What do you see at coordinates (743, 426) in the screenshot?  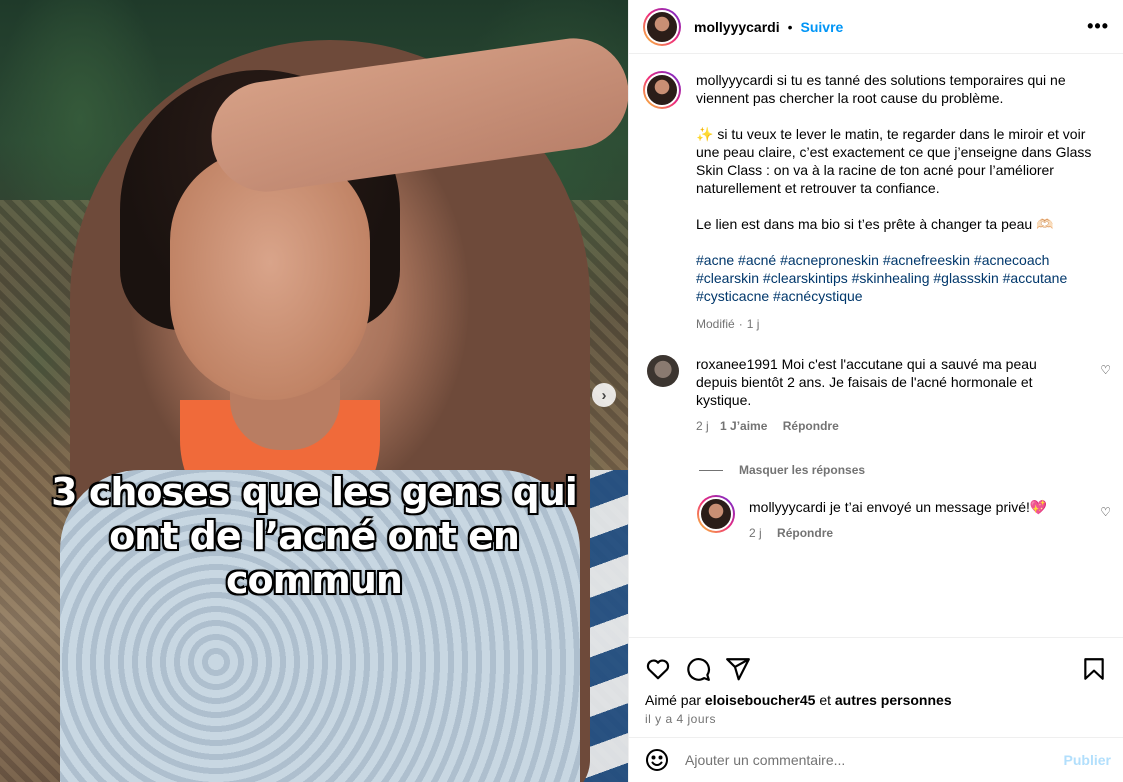 I see `comment-likes: 1 J’aime` at bounding box center [743, 426].